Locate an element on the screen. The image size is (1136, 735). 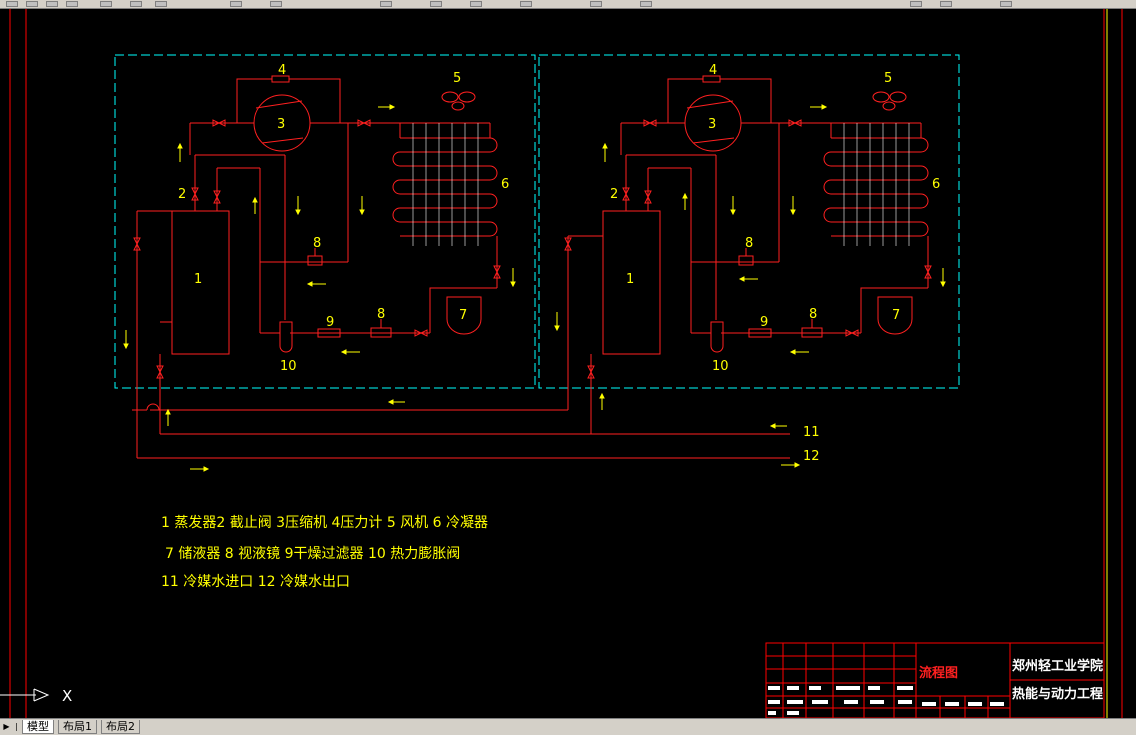
tab-layout-2: 布局2 is located at coordinates (120, 727).